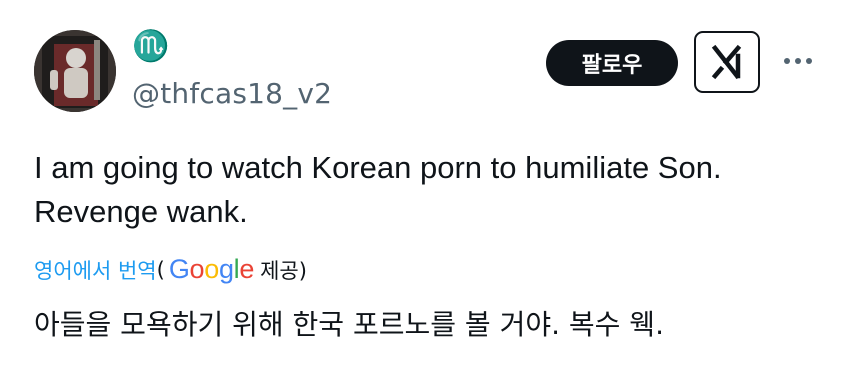 This screenshot has width=850, height=383. I want to click on grok-icon, so click(726, 62).